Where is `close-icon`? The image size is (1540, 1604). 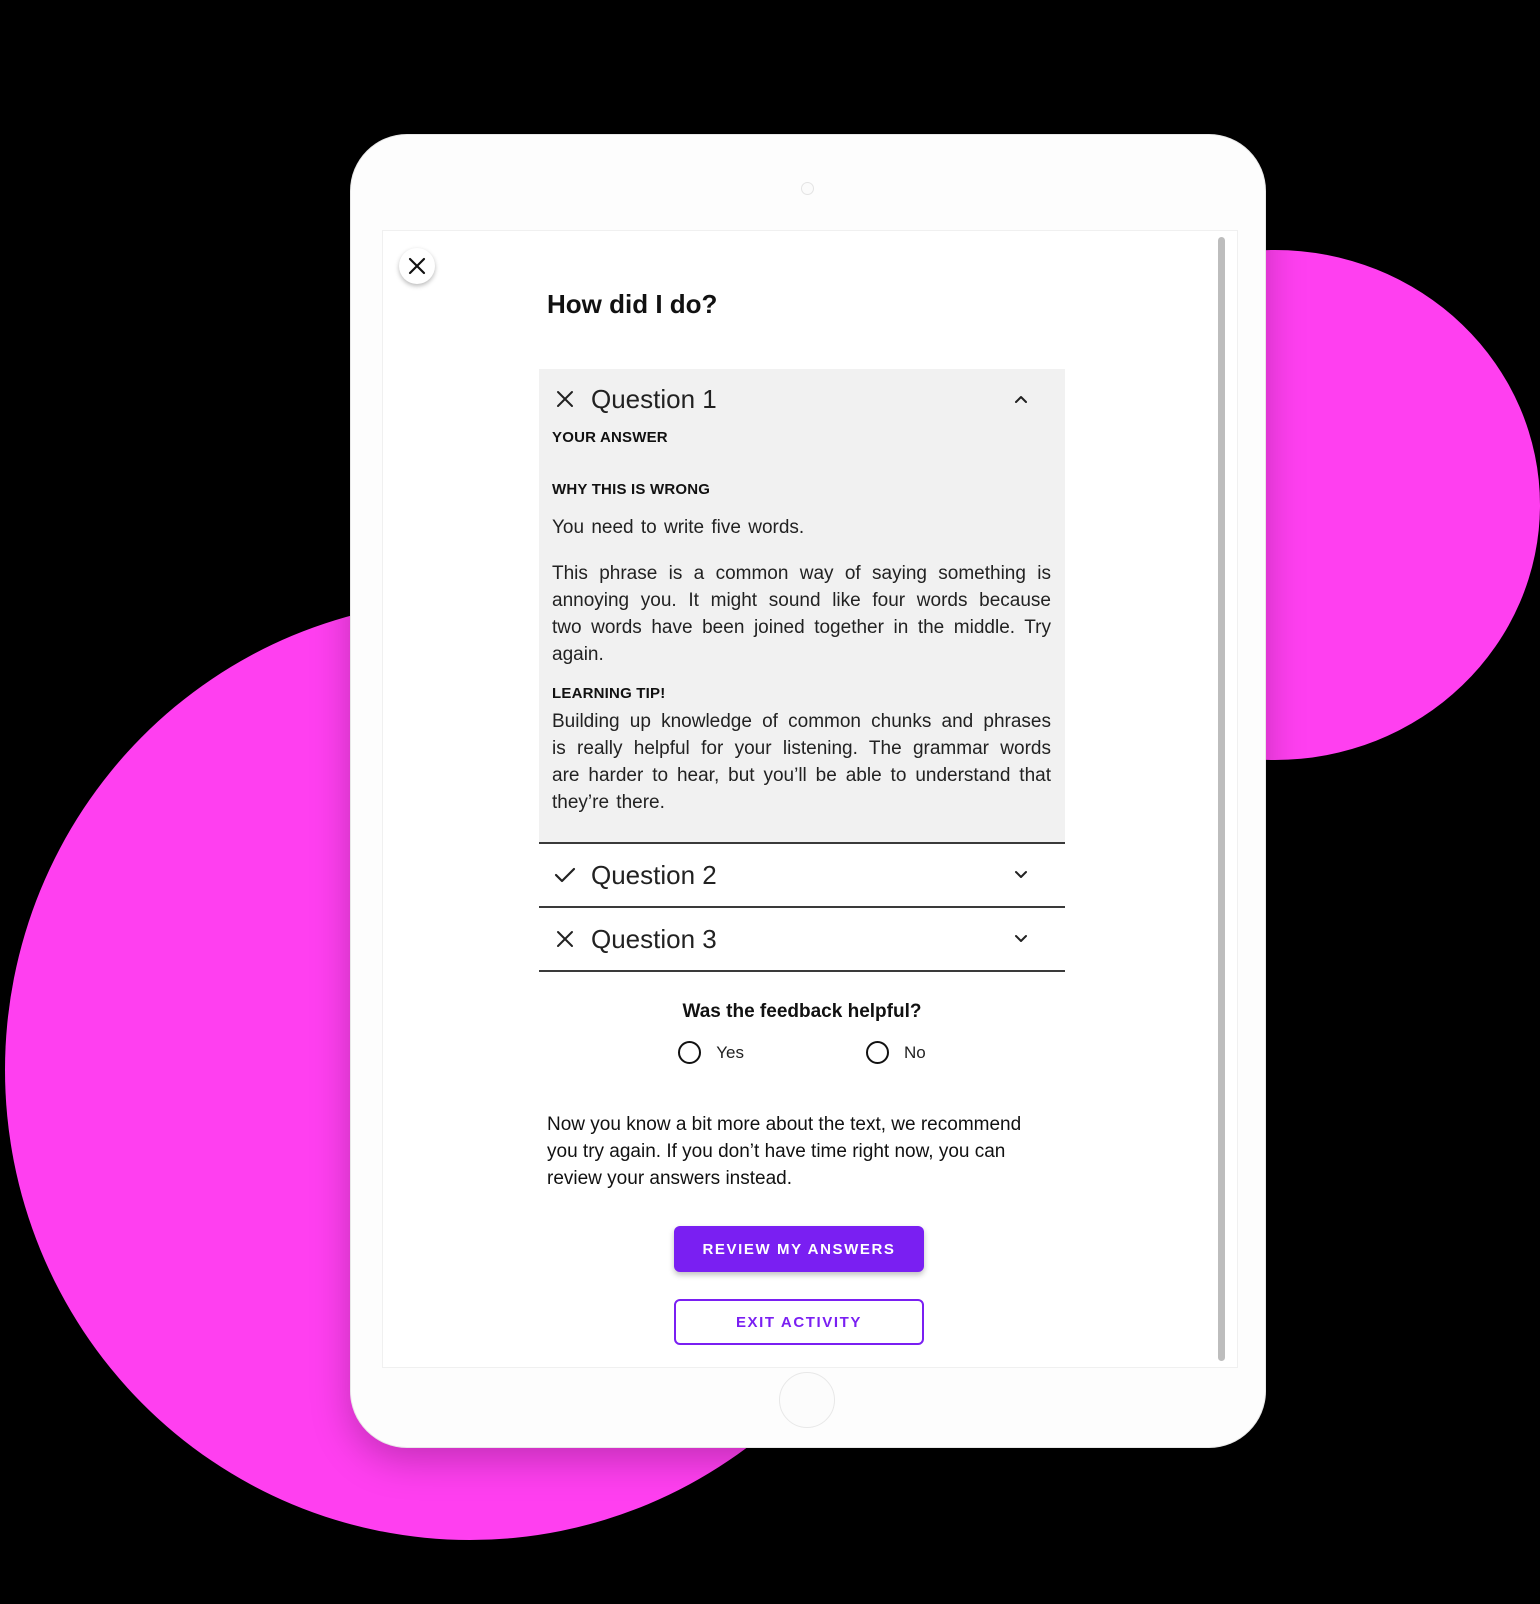 close-icon is located at coordinates (417, 266).